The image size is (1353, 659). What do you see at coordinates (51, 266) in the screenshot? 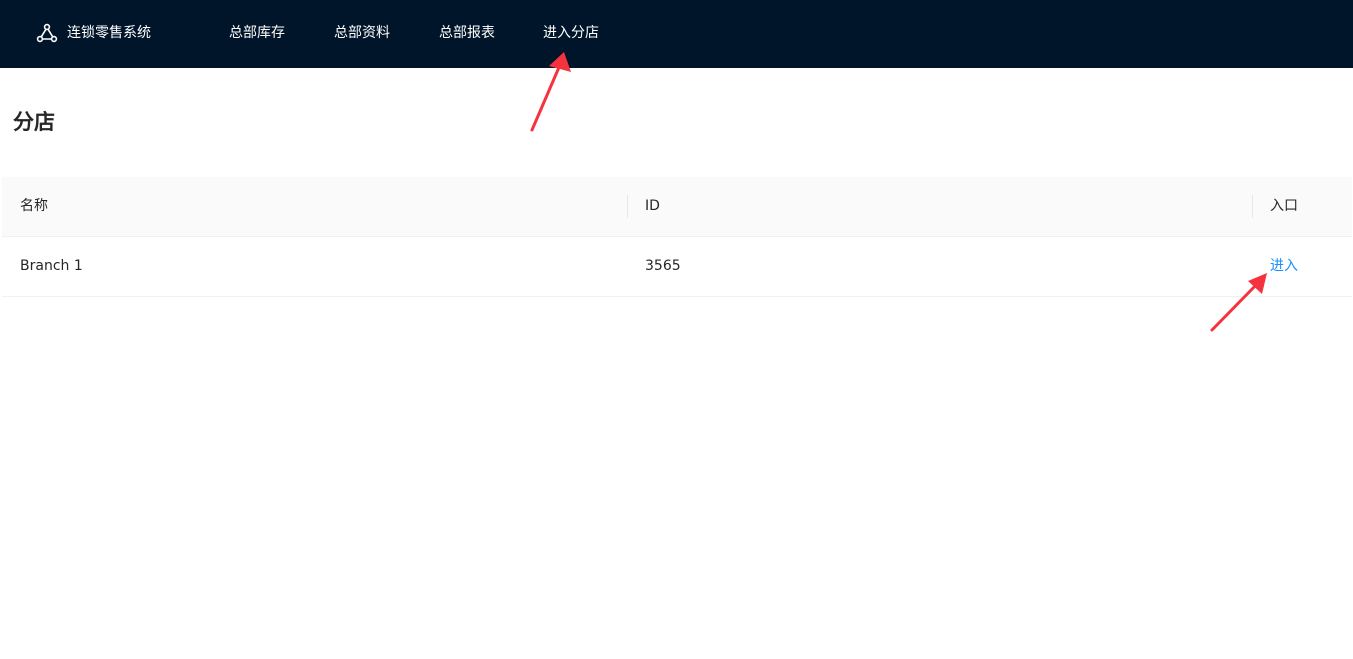
I see `branch-name-cell: Branch 1` at bounding box center [51, 266].